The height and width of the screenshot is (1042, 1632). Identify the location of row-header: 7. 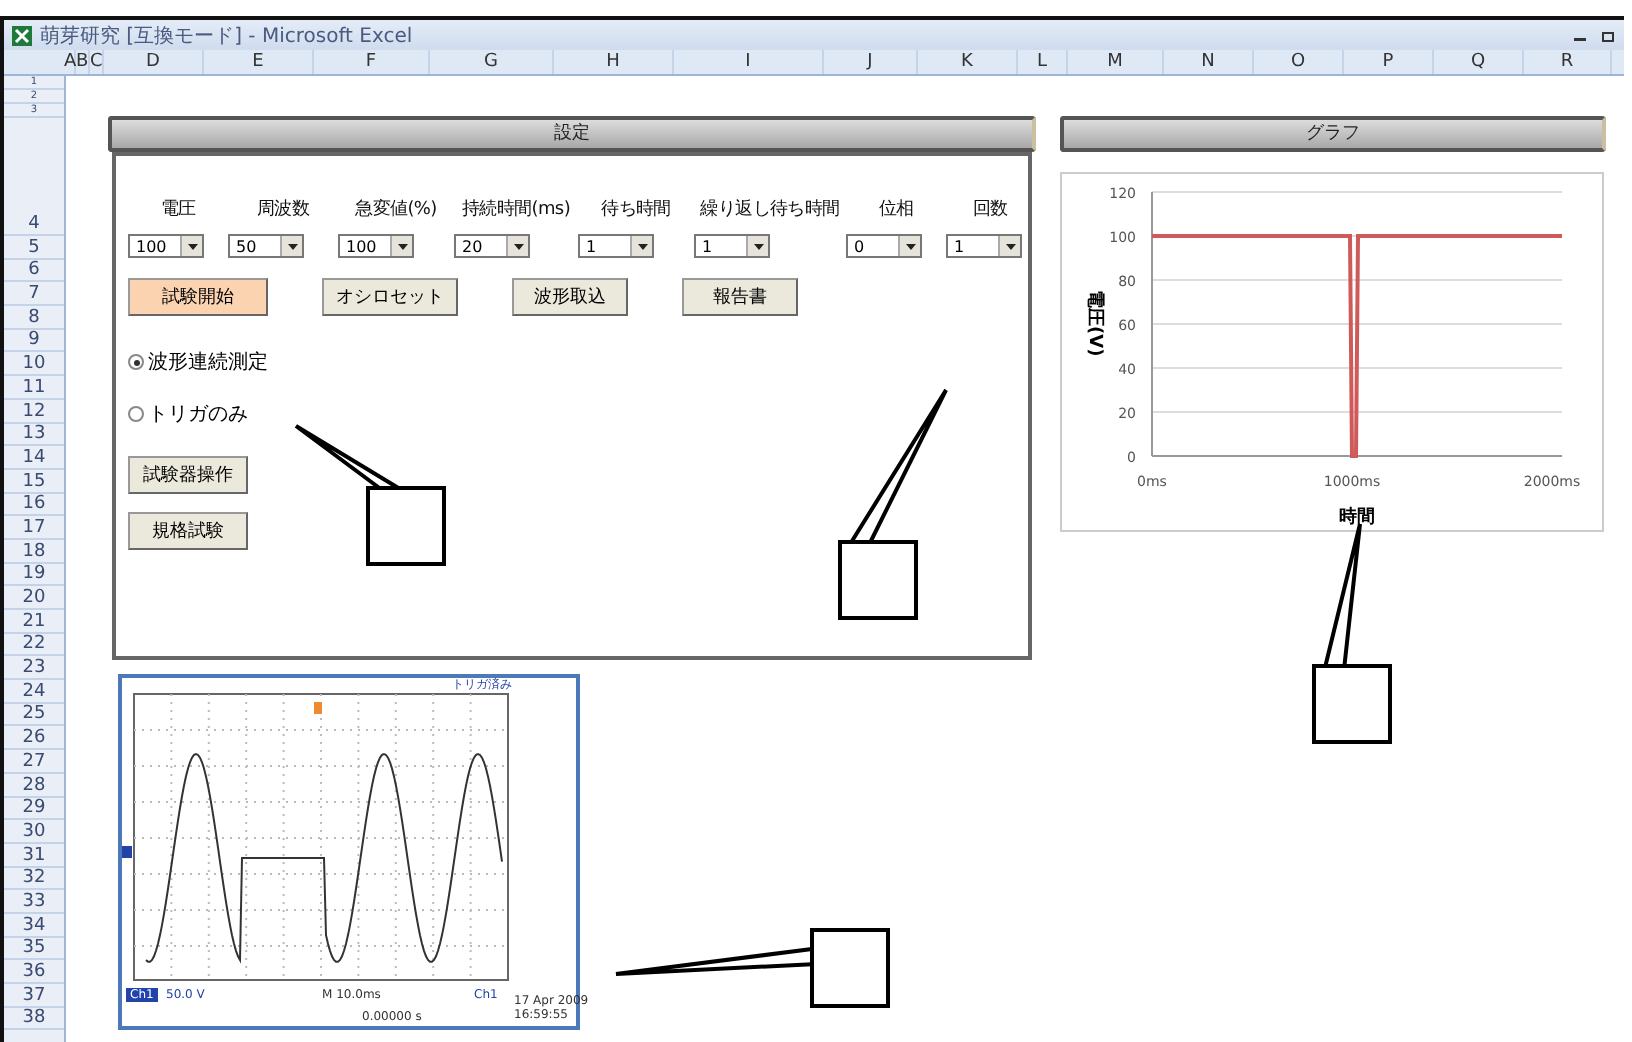
(34, 294).